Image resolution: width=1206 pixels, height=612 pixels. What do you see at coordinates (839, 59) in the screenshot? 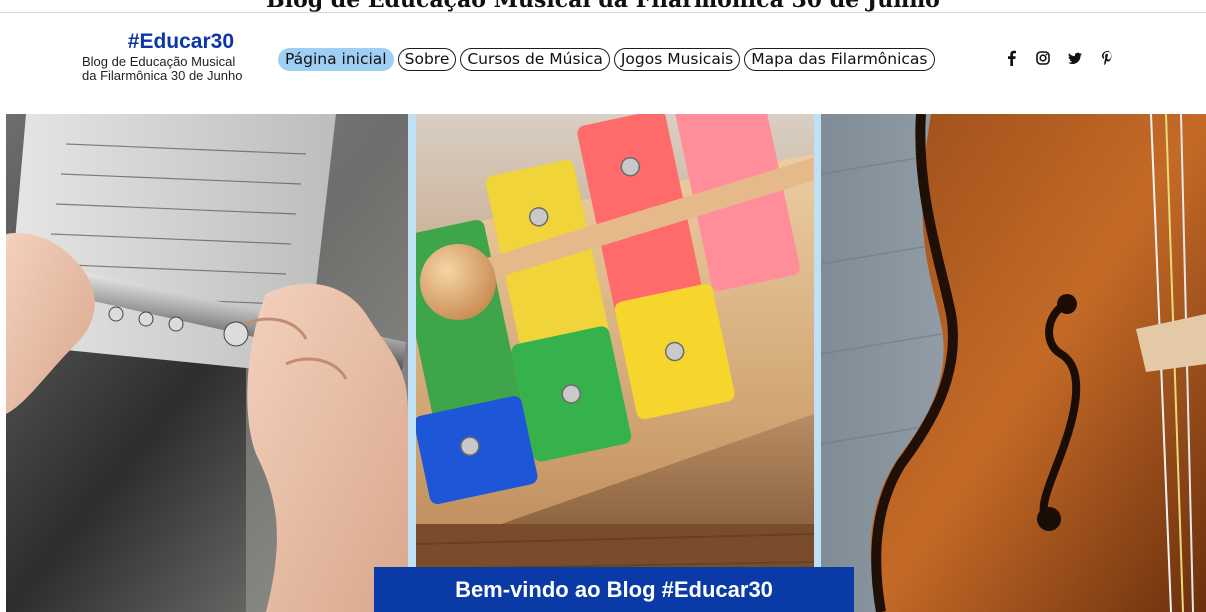
I see `nav-item-mapa-das-filarmonicas: Mapa das Filarmônicas` at bounding box center [839, 59].